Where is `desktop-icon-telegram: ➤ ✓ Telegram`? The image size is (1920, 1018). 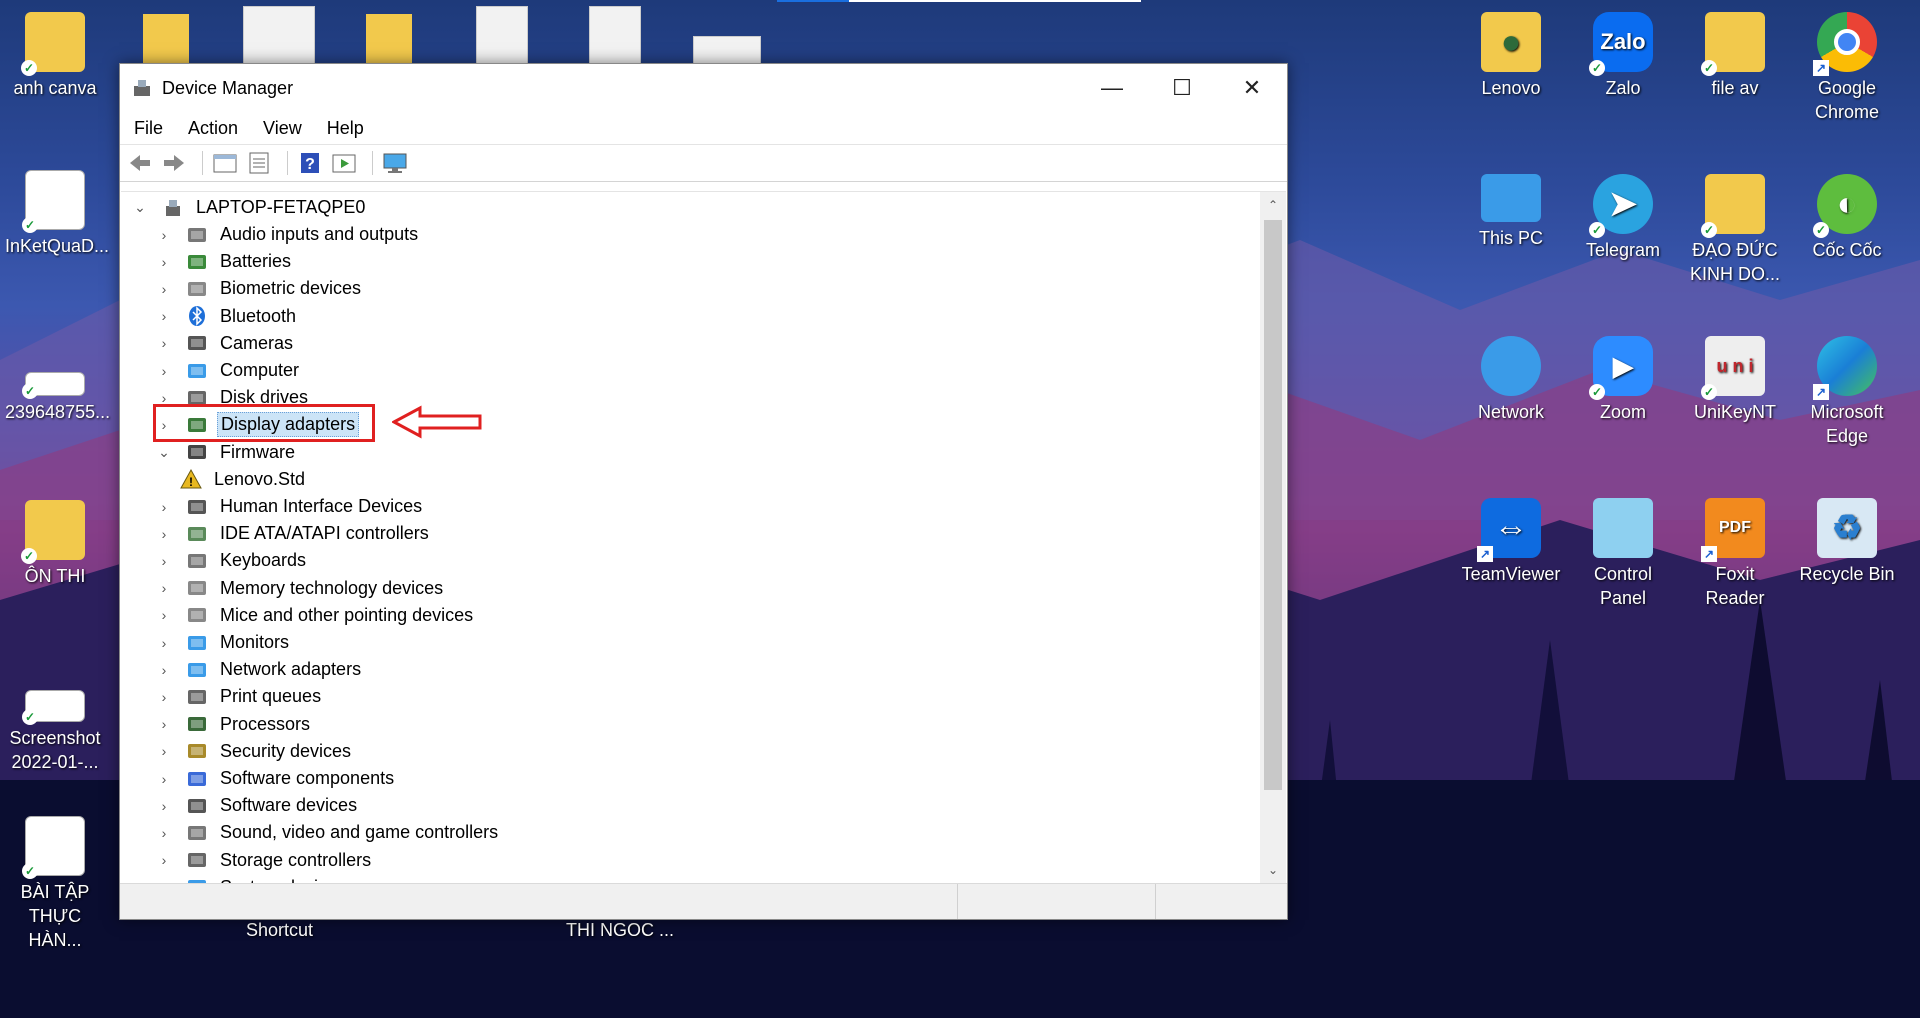 desktop-icon-telegram: ➤ ✓ Telegram is located at coordinates (1623, 218).